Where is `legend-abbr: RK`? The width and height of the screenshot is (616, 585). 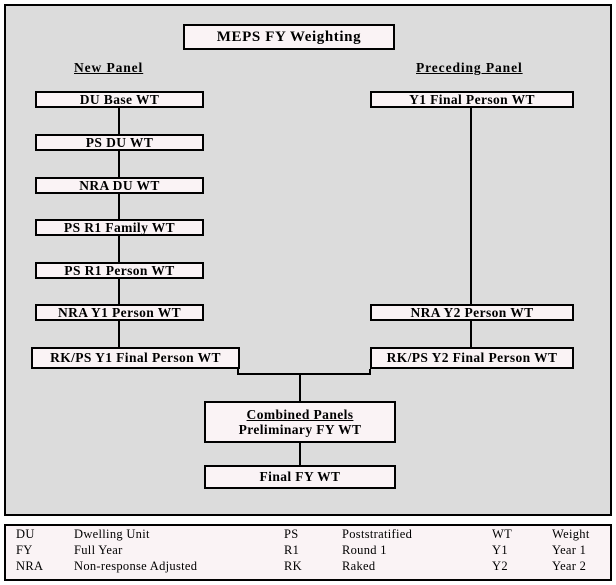
legend-abbr: RK is located at coordinates (293, 565).